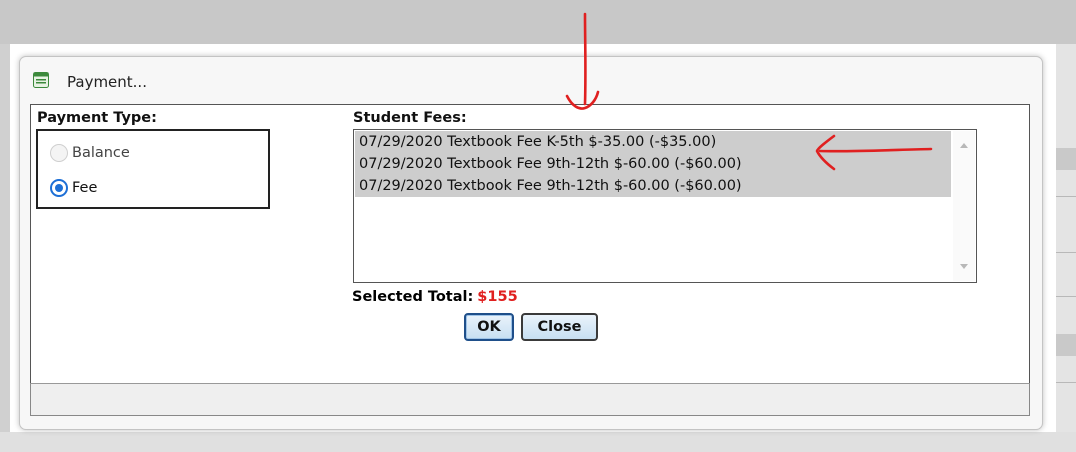  I want to click on ok-button: OK, so click(489, 327).